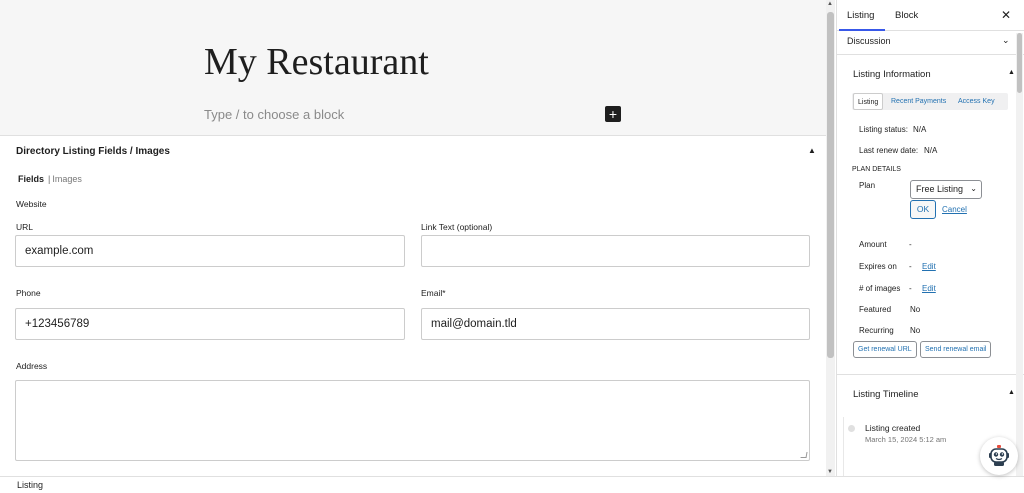  Describe the element at coordinates (883, 129) in the screenshot. I see `listing-status-label: Listing status:` at that location.